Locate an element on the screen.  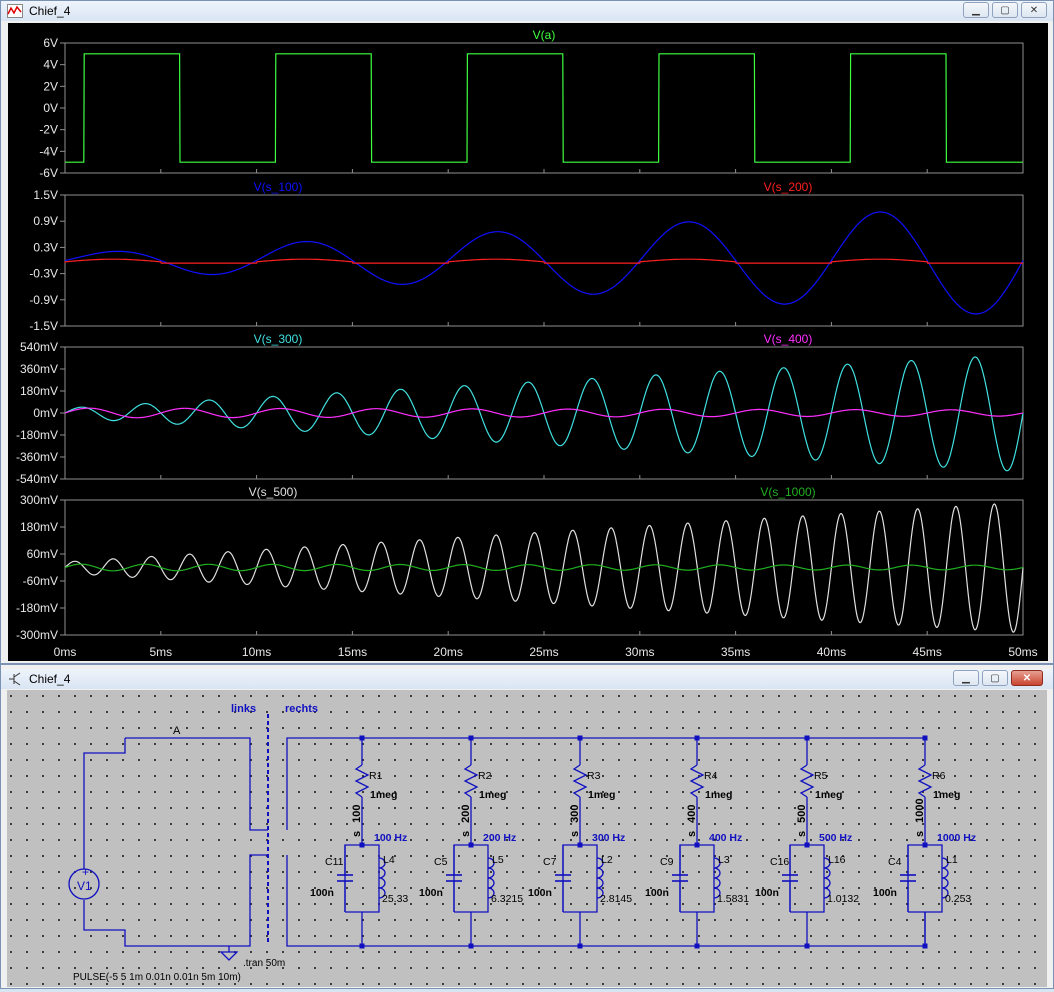
branch-s_400: R4 1meg s 400 400 Hz C9 100n L3 1.5831 is located at coordinates (697, 842).